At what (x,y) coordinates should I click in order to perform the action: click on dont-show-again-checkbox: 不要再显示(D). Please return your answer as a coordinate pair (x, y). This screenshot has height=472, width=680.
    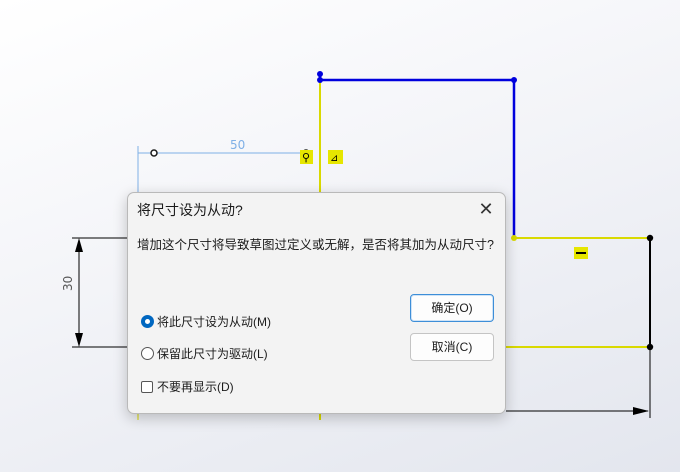
    Looking at the image, I should click on (187, 386).